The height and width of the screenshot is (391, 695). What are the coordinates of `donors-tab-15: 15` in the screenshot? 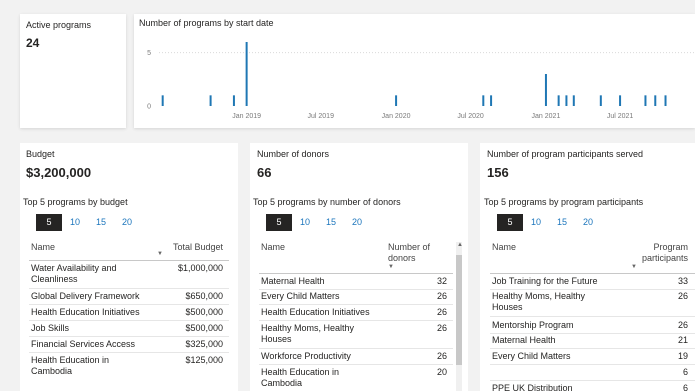 It's located at (331, 222).